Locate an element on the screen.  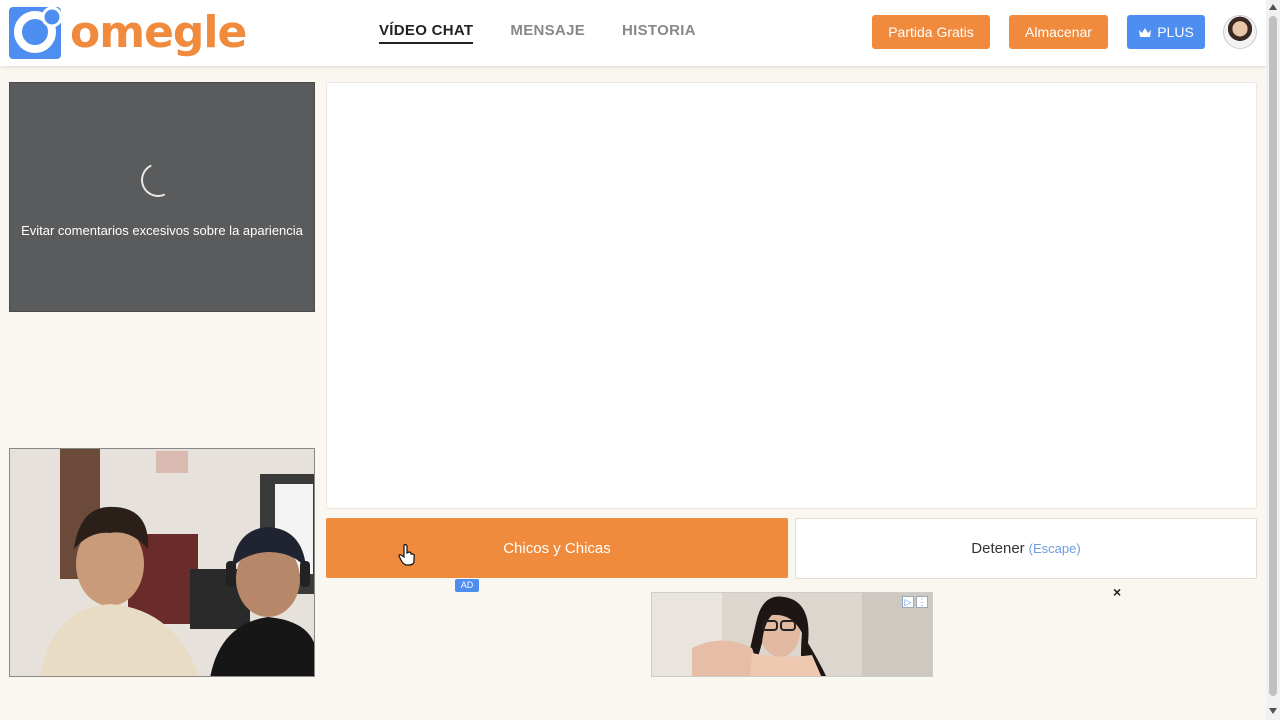
loading-spinner-icon is located at coordinates (158, 180).